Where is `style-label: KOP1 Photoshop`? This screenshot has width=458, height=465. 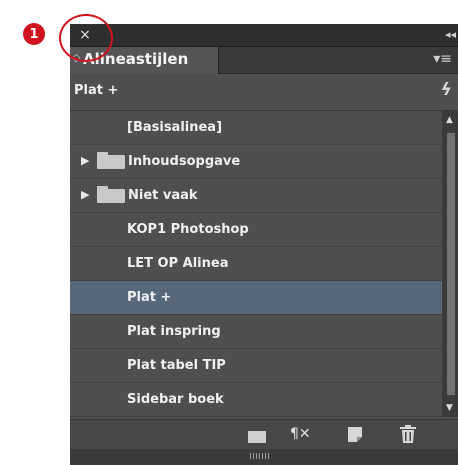 style-label: KOP1 Photoshop is located at coordinates (188, 229).